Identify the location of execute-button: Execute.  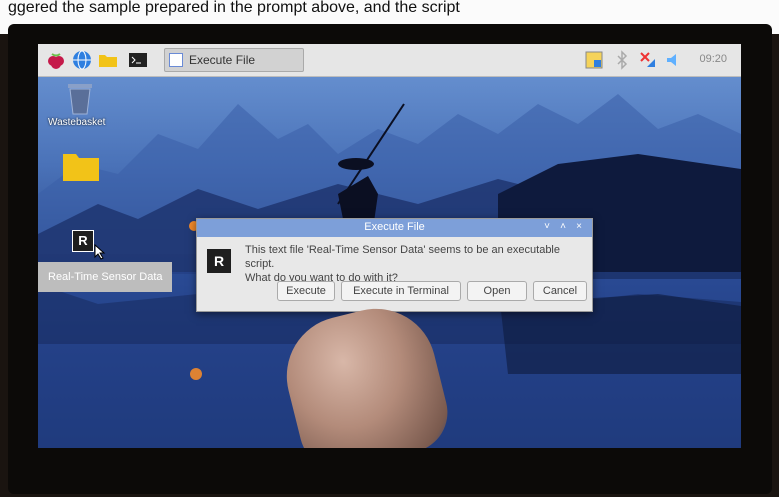
(306, 291).